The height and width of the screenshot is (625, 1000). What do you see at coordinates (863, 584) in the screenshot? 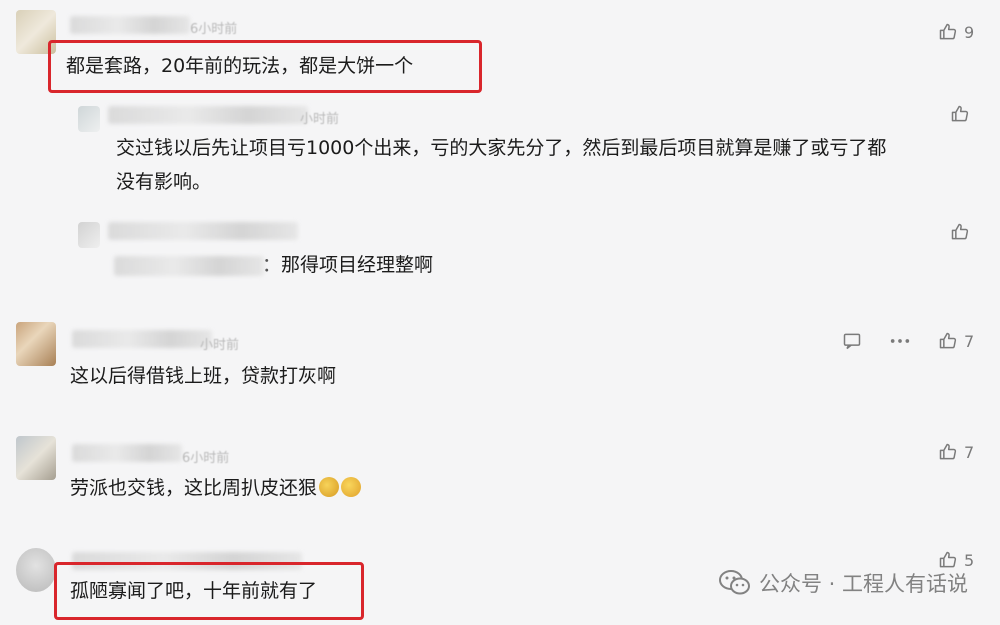
I see `watermark-text: 公众号 · 工程人有话说` at bounding box center [863, 584].